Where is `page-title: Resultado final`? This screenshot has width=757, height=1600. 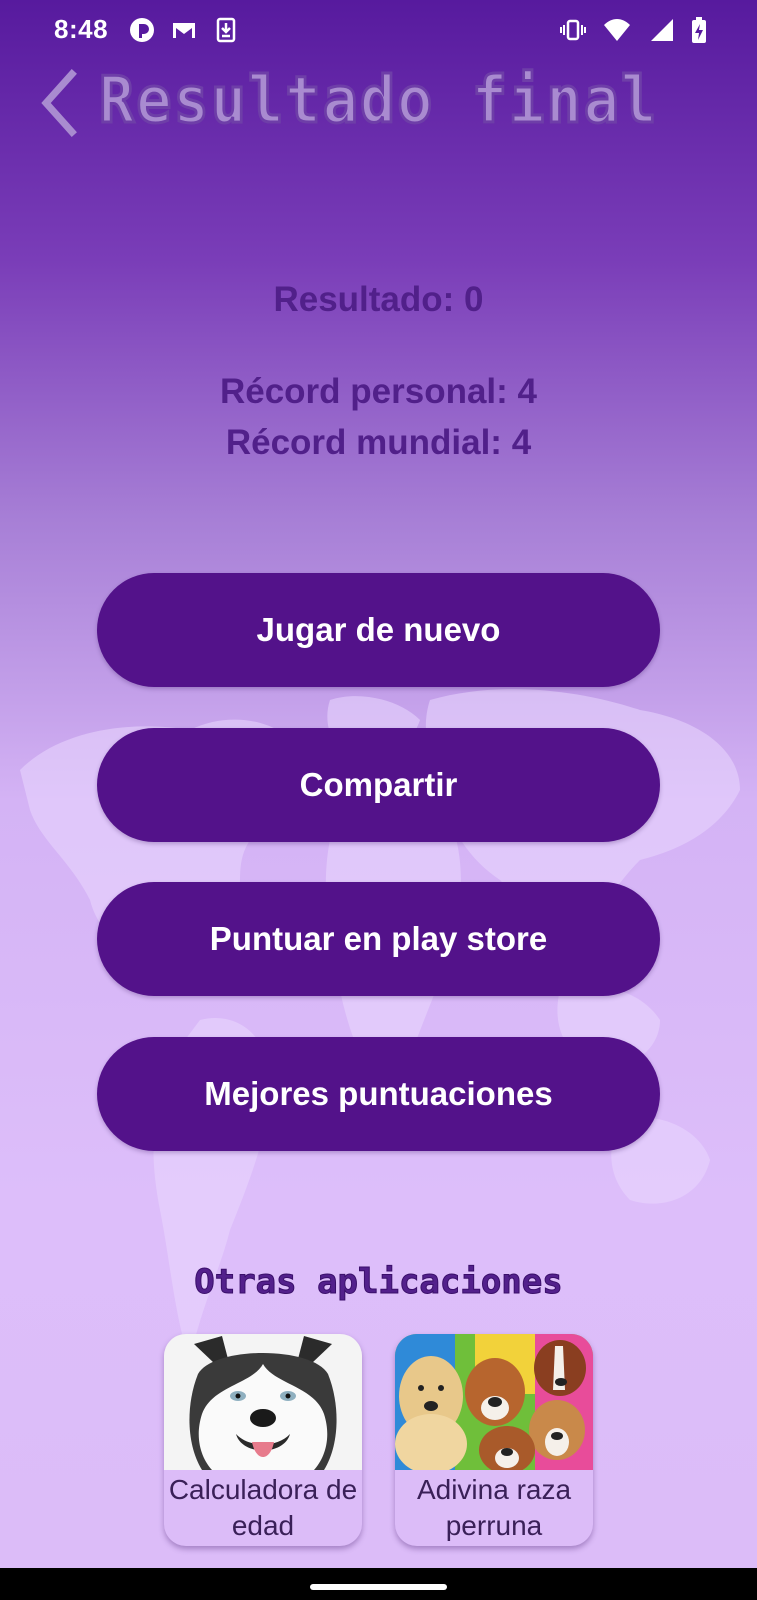 page-title: Resultado final is located at coordinates (378, 101).